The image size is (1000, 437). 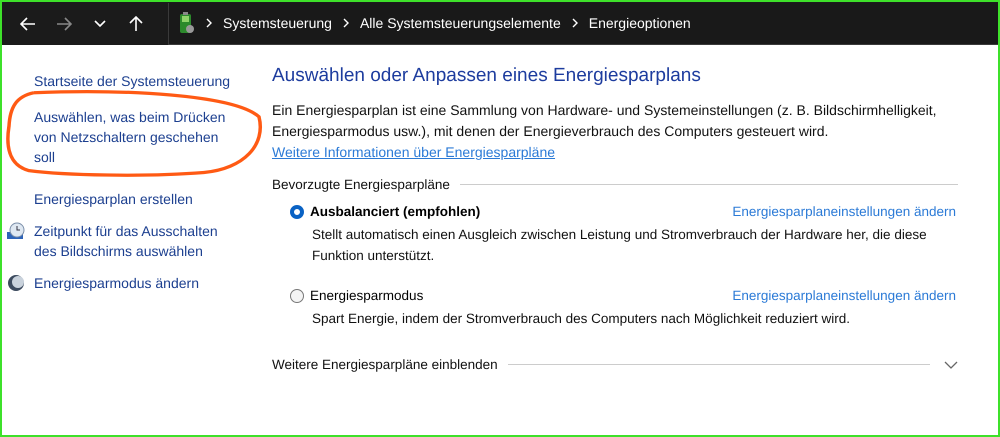 What do you see at coordinates (64, 23) in the screenshot?
I see `forward-arrow-icon` at bounding box center [64, 23].